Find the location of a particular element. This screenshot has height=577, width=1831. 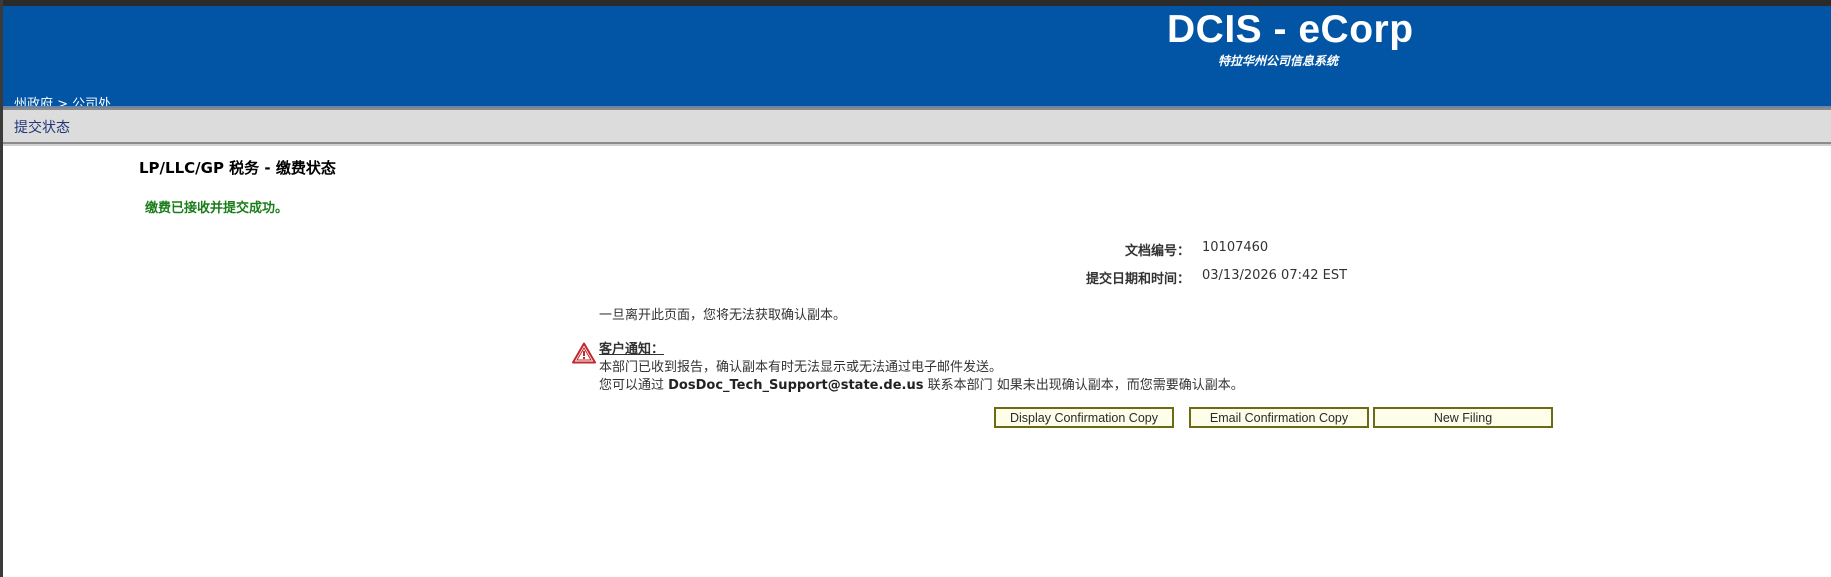

document-number-label: 文档编号： is located at coordinates (1157, 251).